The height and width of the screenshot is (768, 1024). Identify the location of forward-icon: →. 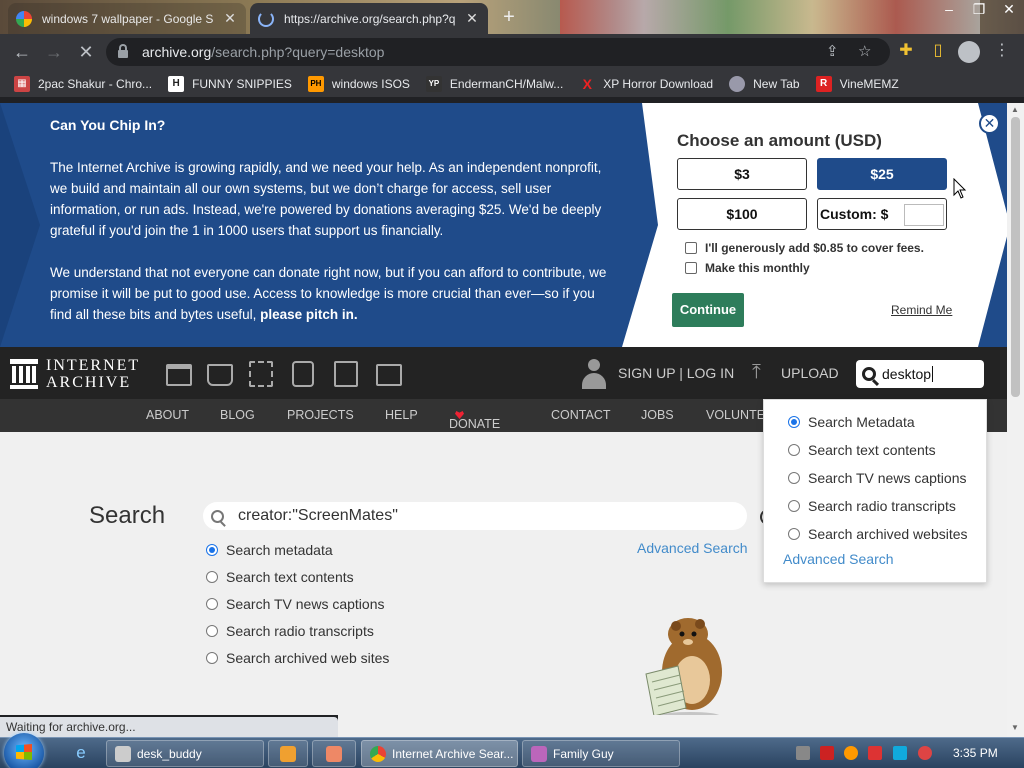
(54, 52).